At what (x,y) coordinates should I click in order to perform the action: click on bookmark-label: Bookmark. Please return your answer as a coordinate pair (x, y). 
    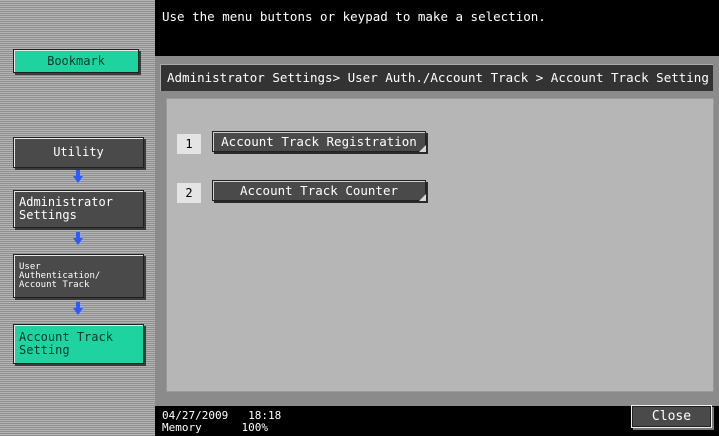
    Looking at the image, I should click on (76, 60).